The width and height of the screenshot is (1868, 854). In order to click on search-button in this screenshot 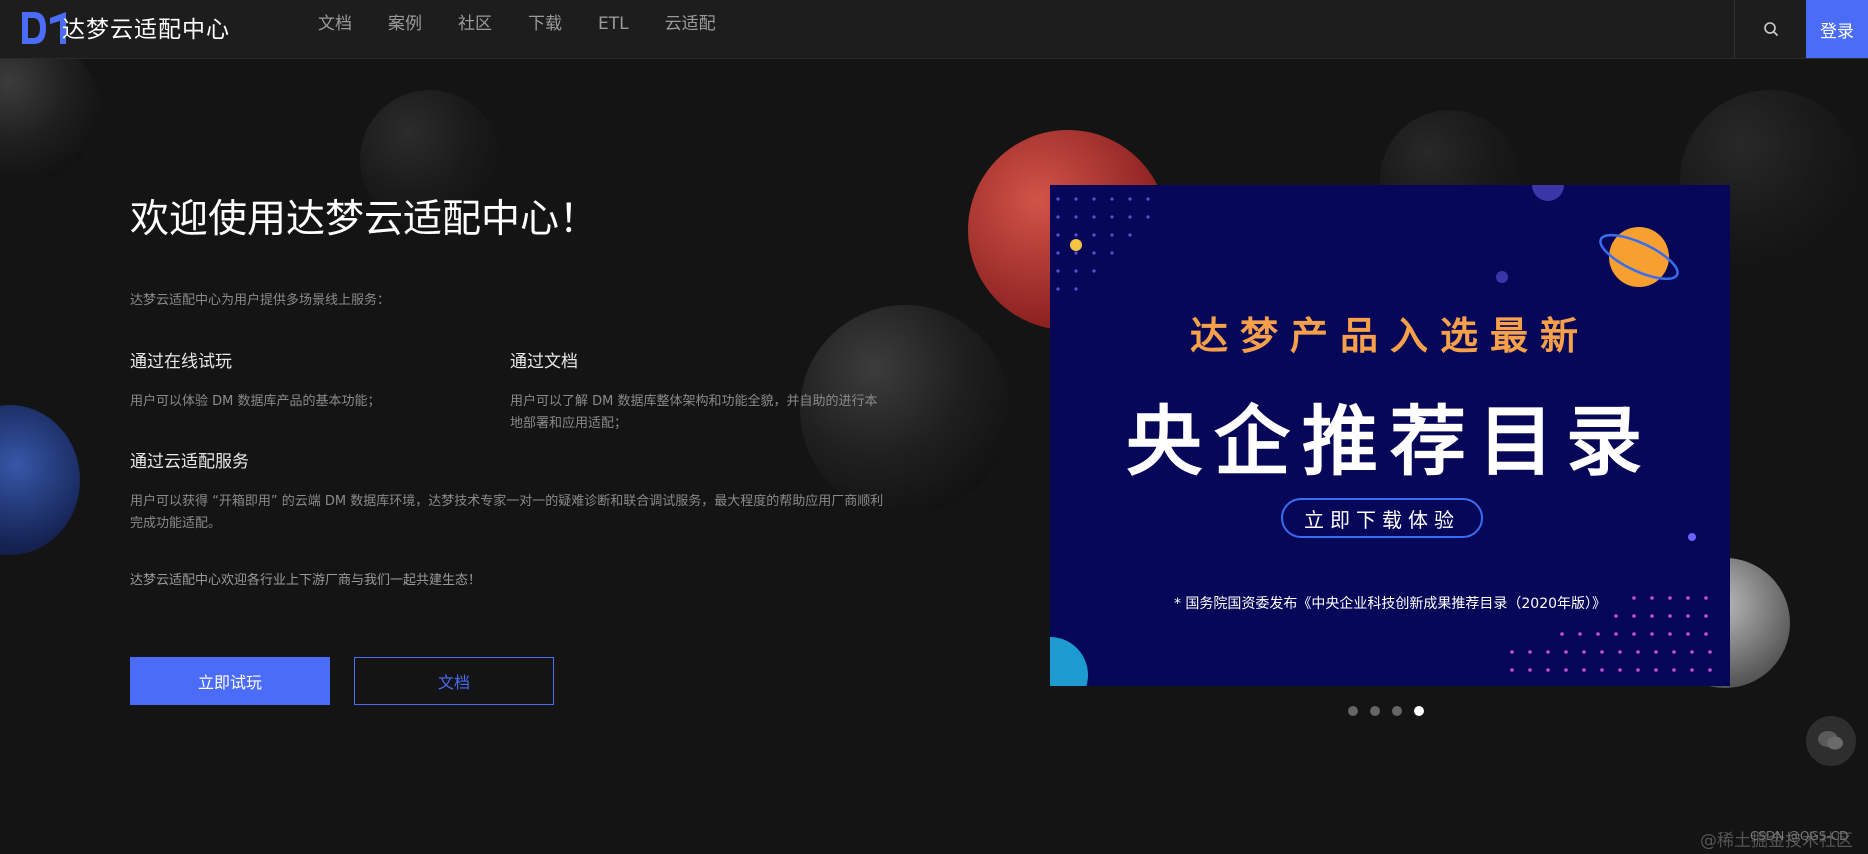, I will do `click(1770, 29)`.